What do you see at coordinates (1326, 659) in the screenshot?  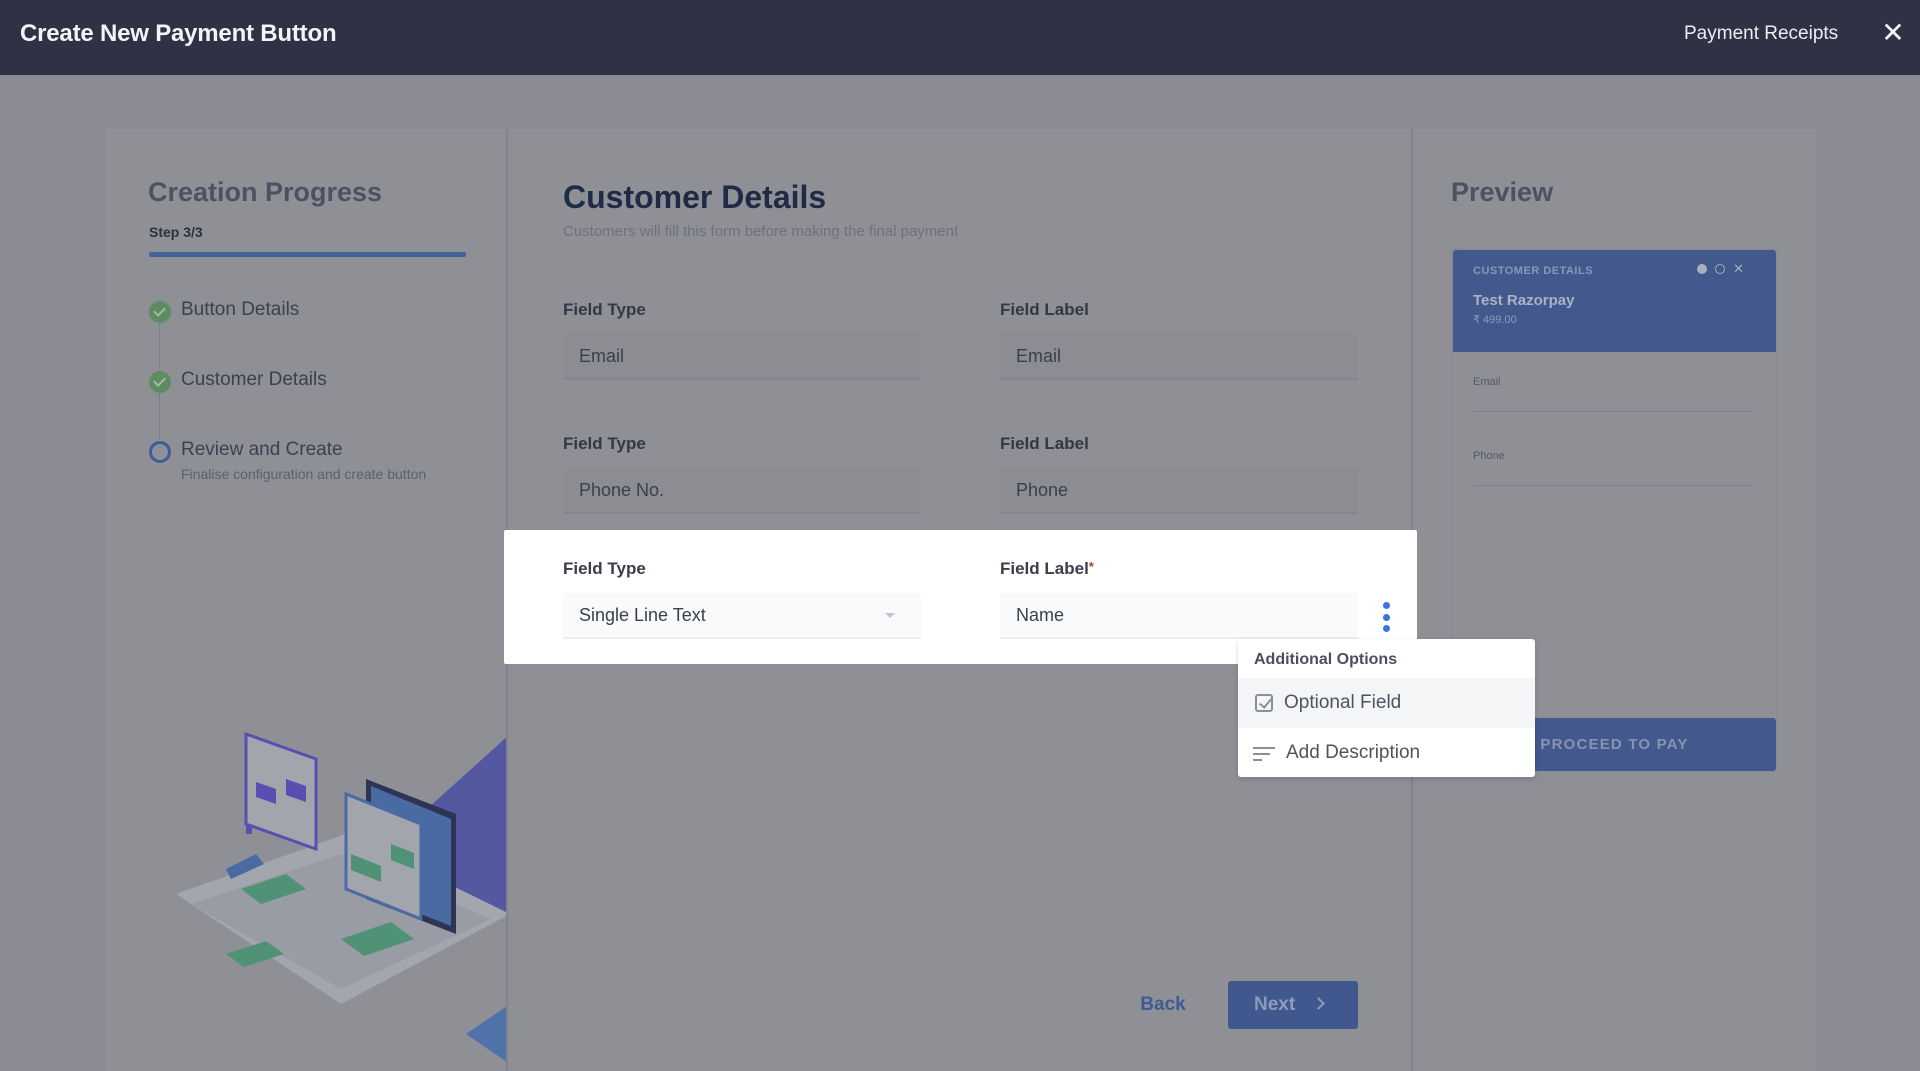 I see `menu-heading: Additional Options` at bounding box center [1326, 659].